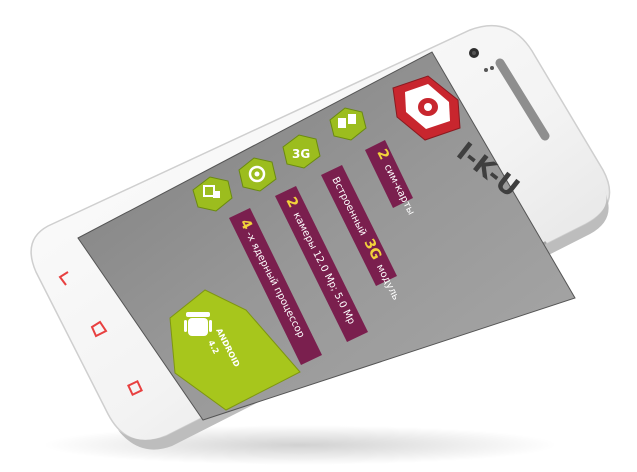 The image size is (637, 472). Describe the element at coordinates (342, 123) in the screenshot. I see `sim-cards-icon` at that location.